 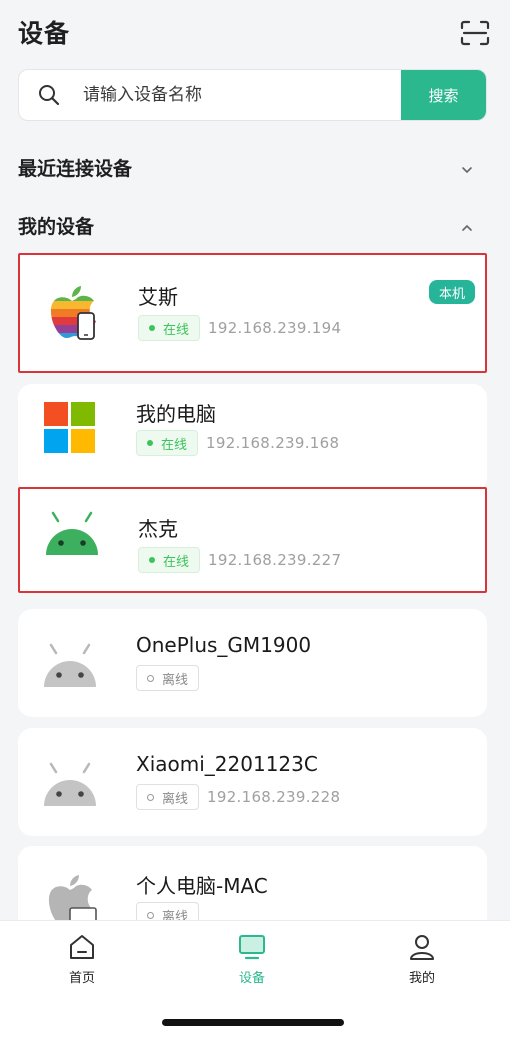 I want to click on status-row: 在线 192.168.239.168, so click(x=237, y=443).